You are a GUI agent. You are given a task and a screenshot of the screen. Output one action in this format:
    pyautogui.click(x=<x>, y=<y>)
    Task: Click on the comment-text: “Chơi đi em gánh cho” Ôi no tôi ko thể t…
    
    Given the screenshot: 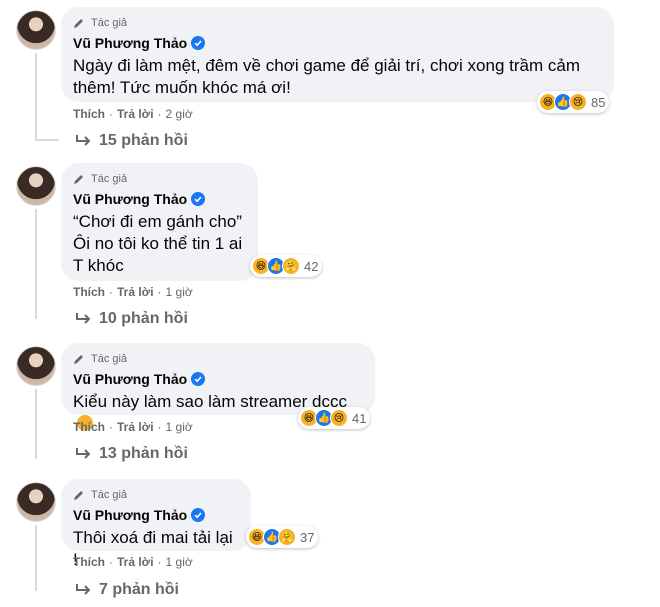 What is the action you would take?
    pyautogui.click(x=159, y=244)
    